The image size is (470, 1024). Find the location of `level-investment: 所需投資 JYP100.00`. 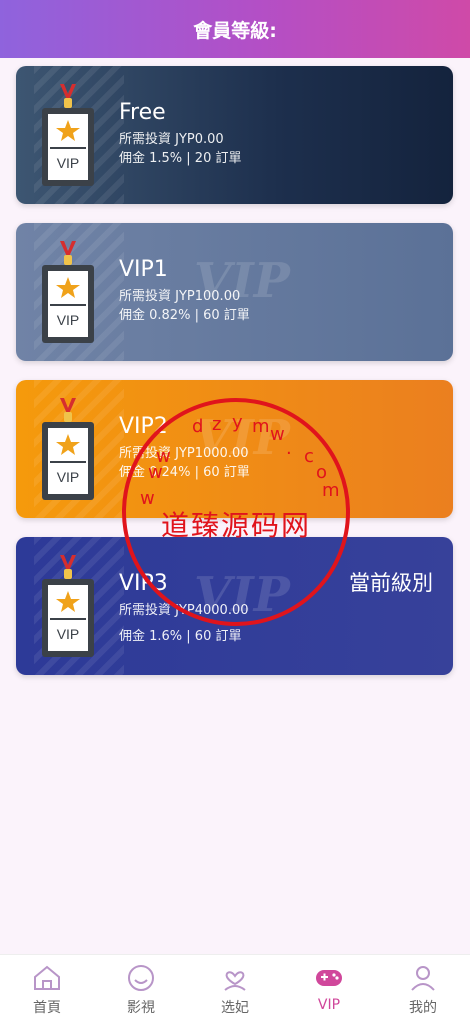

level-investment: 所需投資 JYP100.00 is located at coordinates (180, 296).